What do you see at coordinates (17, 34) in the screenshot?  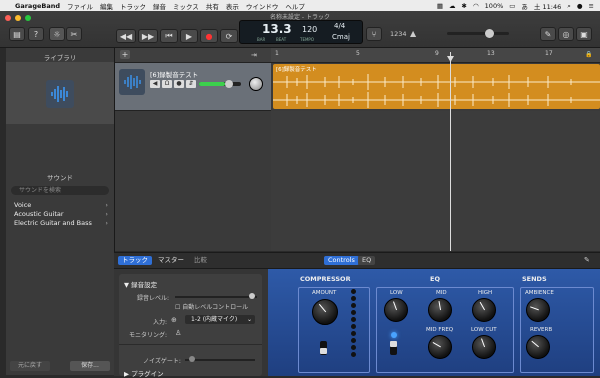 I see `library-button: ▤` at bounding box center [17, 34].